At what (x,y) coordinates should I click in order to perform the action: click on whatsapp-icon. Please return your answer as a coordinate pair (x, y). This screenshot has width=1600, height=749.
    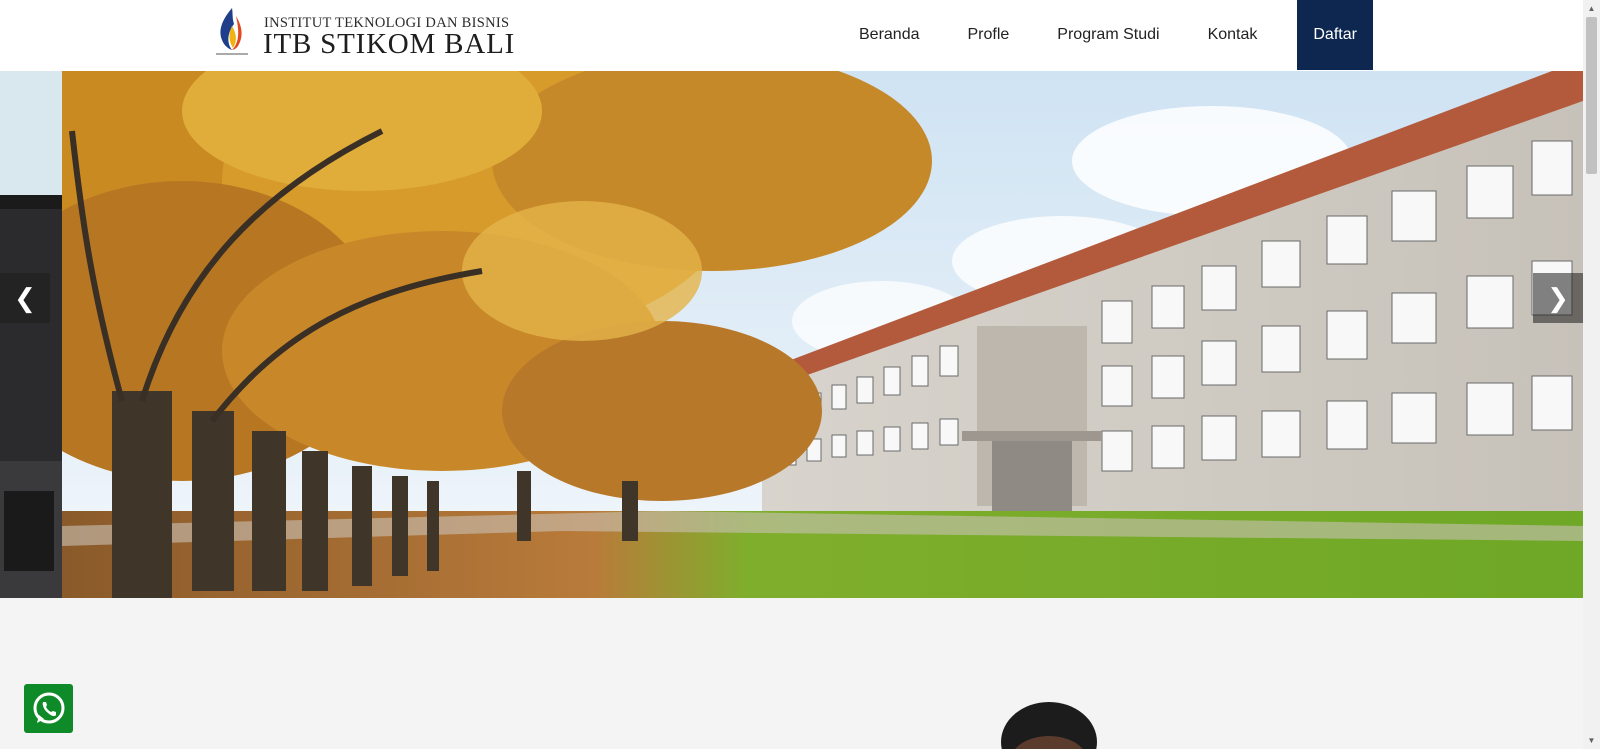
    Looking at the image, I should click on (48, 707).